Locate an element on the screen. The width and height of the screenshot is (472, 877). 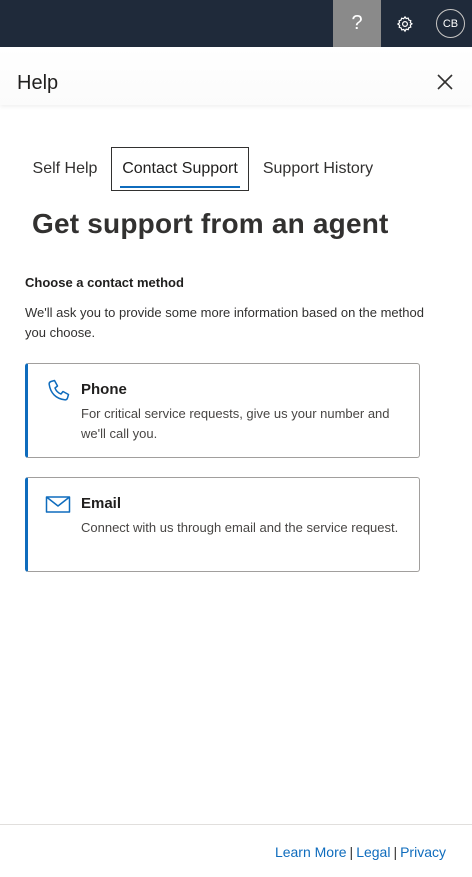
top-navigation-bar: ? CB is located at coordinates (236, 23).